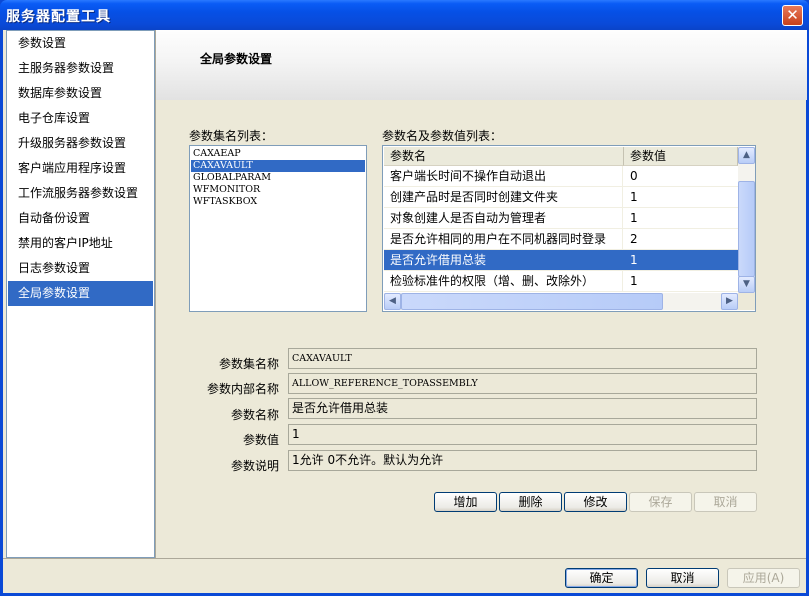 This screenshot has width=809, height=596. I want to click on column-header-name: 参数名, so click(504, 156).